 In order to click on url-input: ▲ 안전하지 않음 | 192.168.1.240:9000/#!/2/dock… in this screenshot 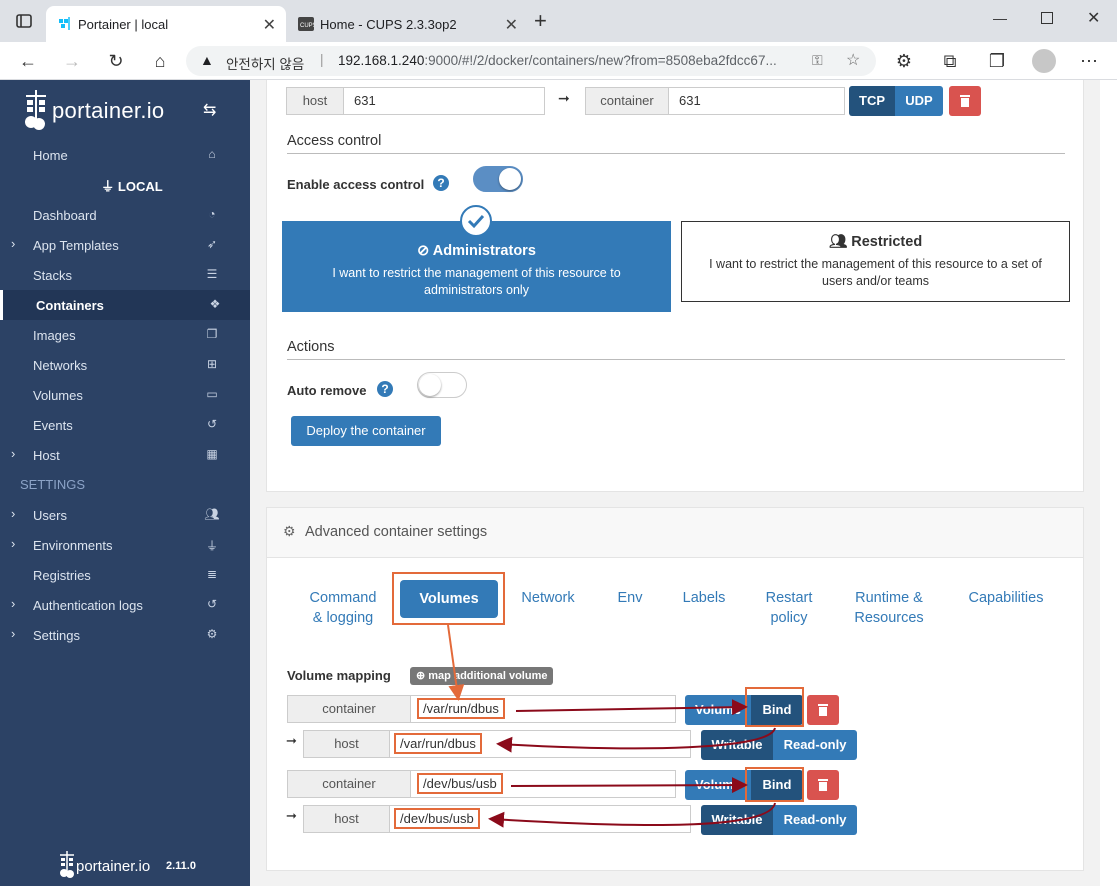, I will do `click(531, 61)`.